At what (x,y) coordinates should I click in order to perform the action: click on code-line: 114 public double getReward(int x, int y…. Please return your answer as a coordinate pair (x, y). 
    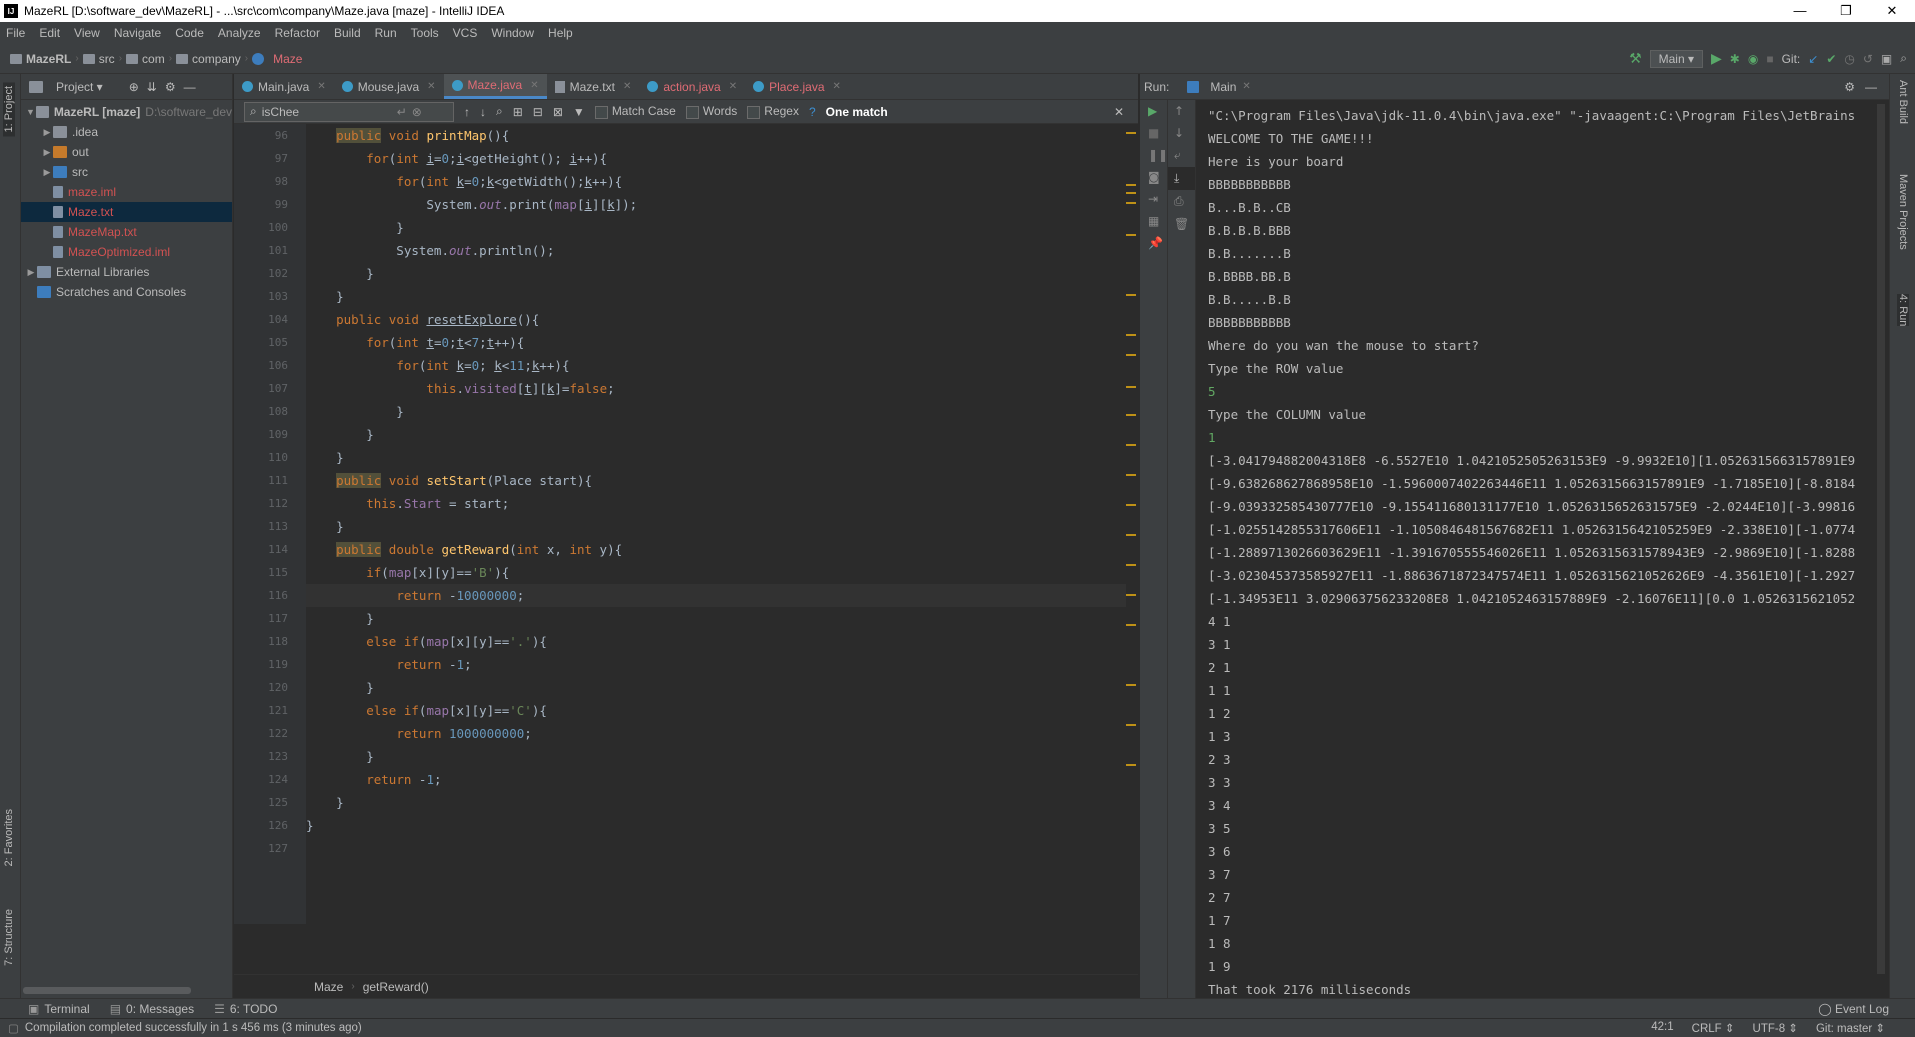
    Looking at the image, I should click on (697, 549).